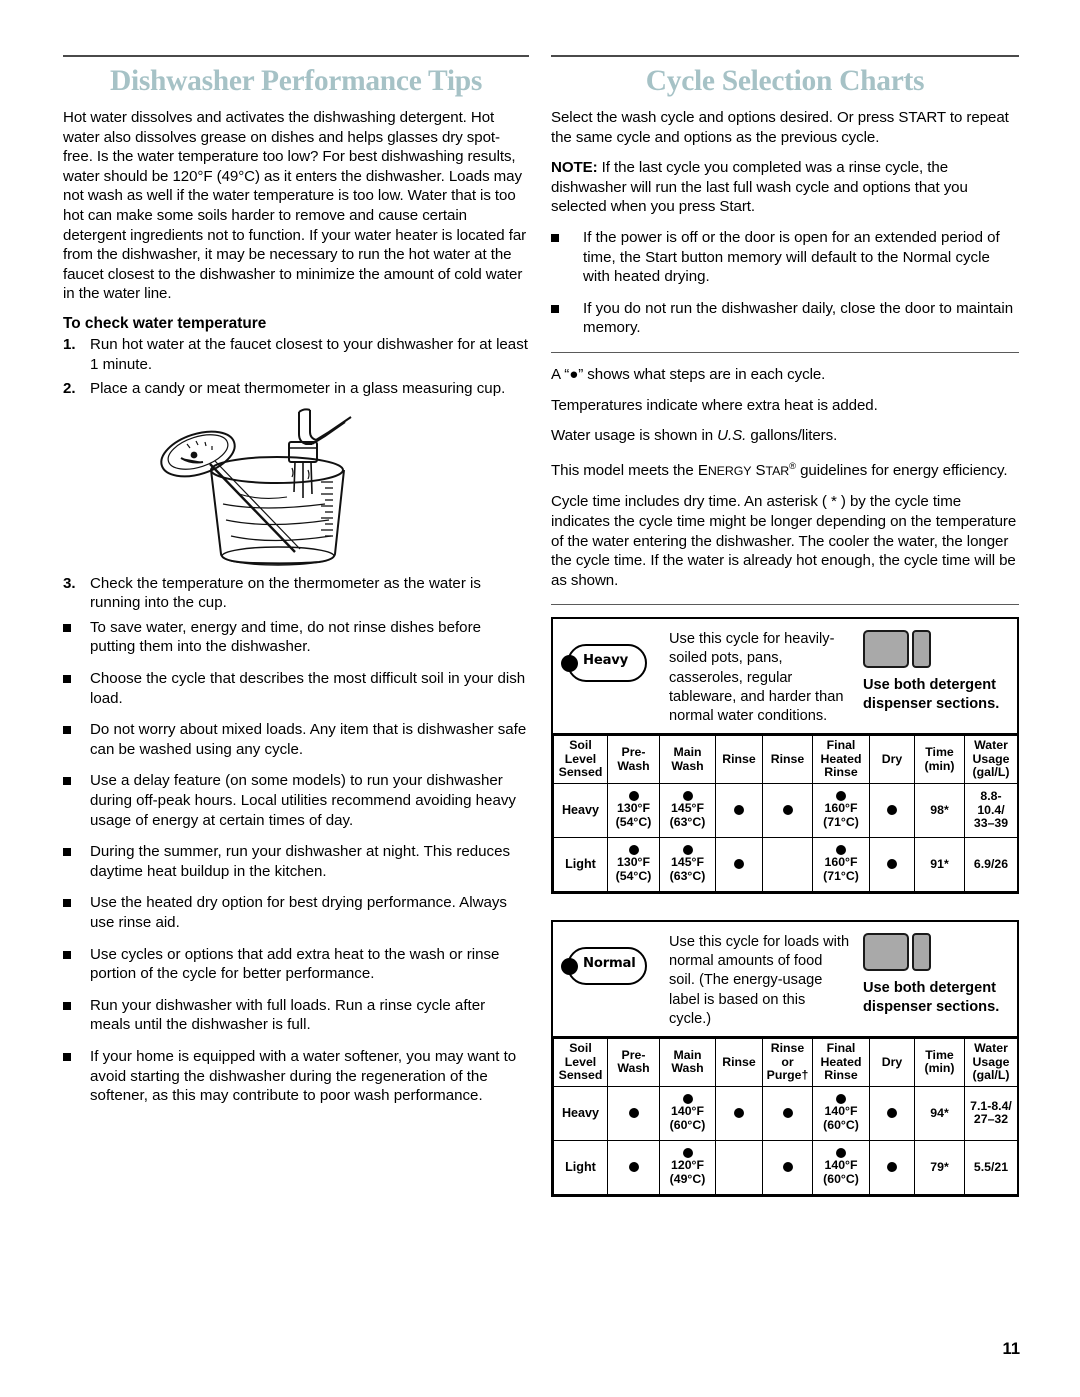  What do you see at coordinates (991, 865) in the screenshot?
I see `cell-water-usage: 6.9/26` at bounding box center [991, 865].